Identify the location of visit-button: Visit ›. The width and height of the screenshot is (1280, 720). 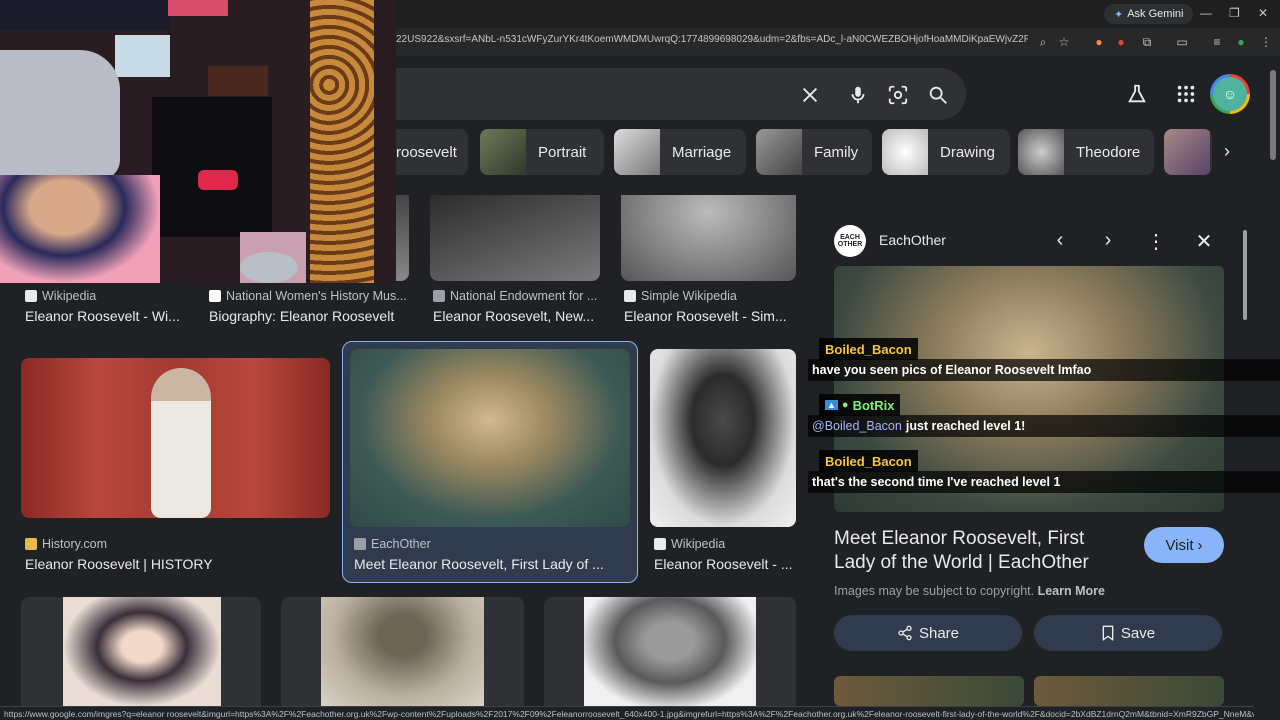
(1184, 545).